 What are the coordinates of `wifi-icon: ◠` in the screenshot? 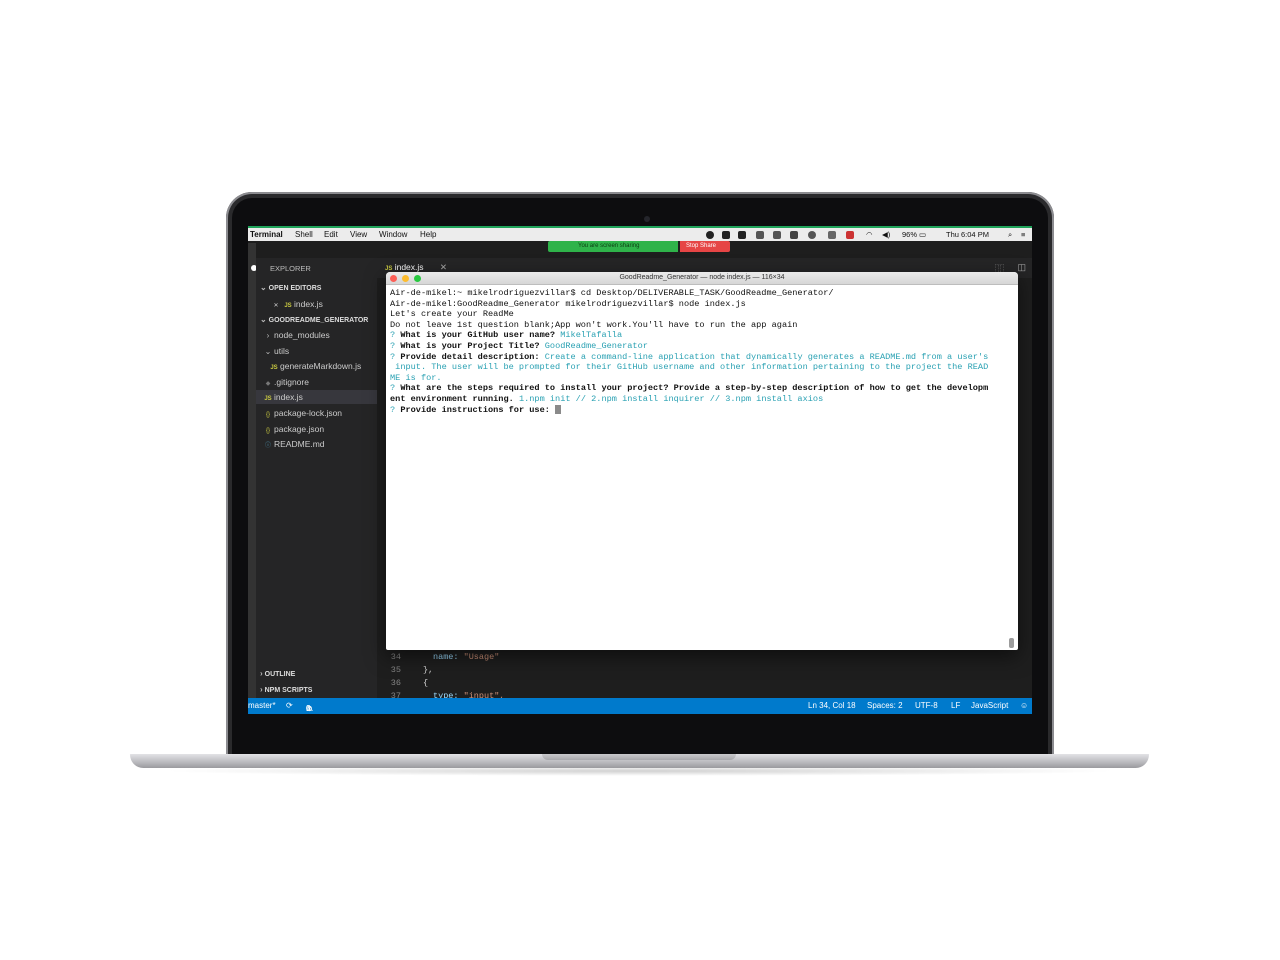 It's located at (869, 234).